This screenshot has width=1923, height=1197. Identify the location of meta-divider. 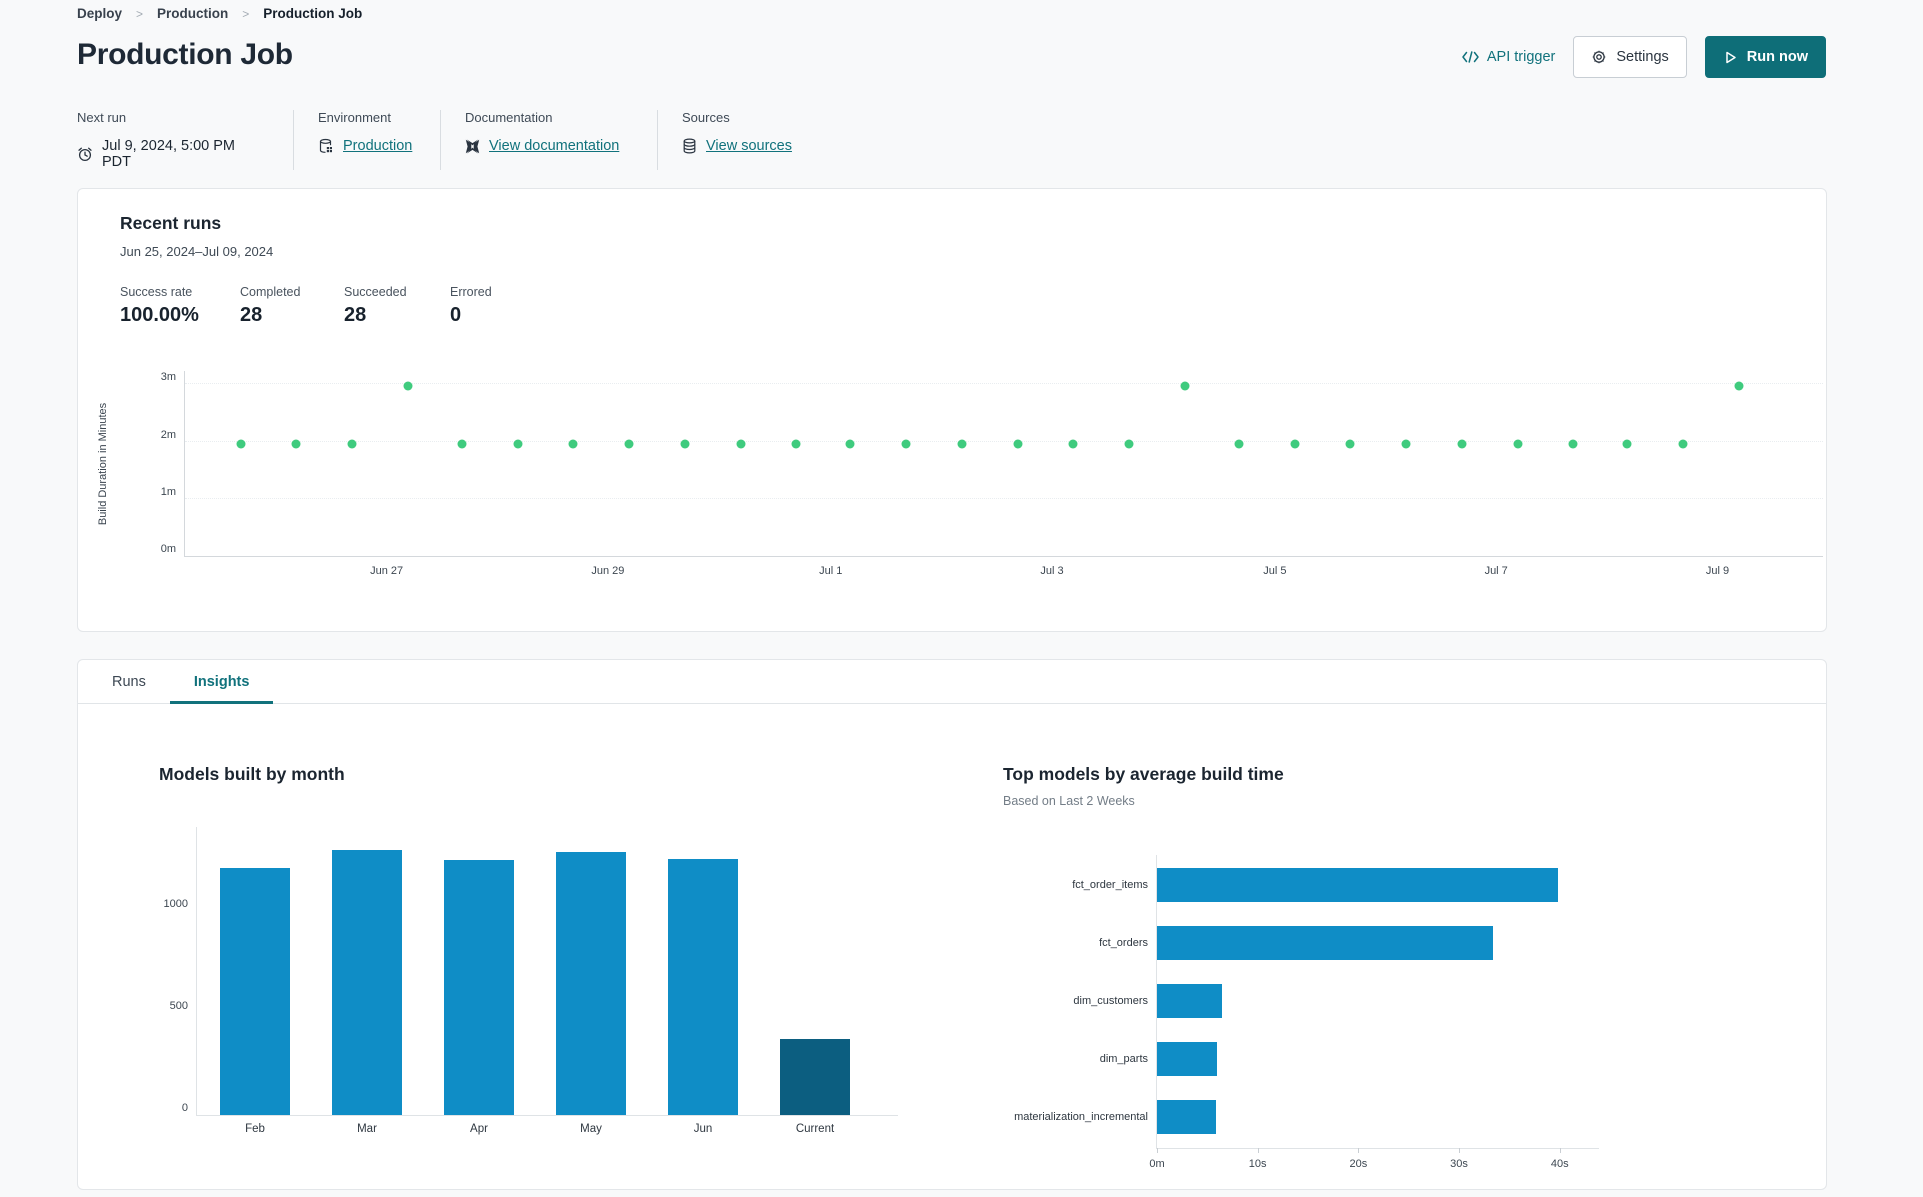
(440, 140).